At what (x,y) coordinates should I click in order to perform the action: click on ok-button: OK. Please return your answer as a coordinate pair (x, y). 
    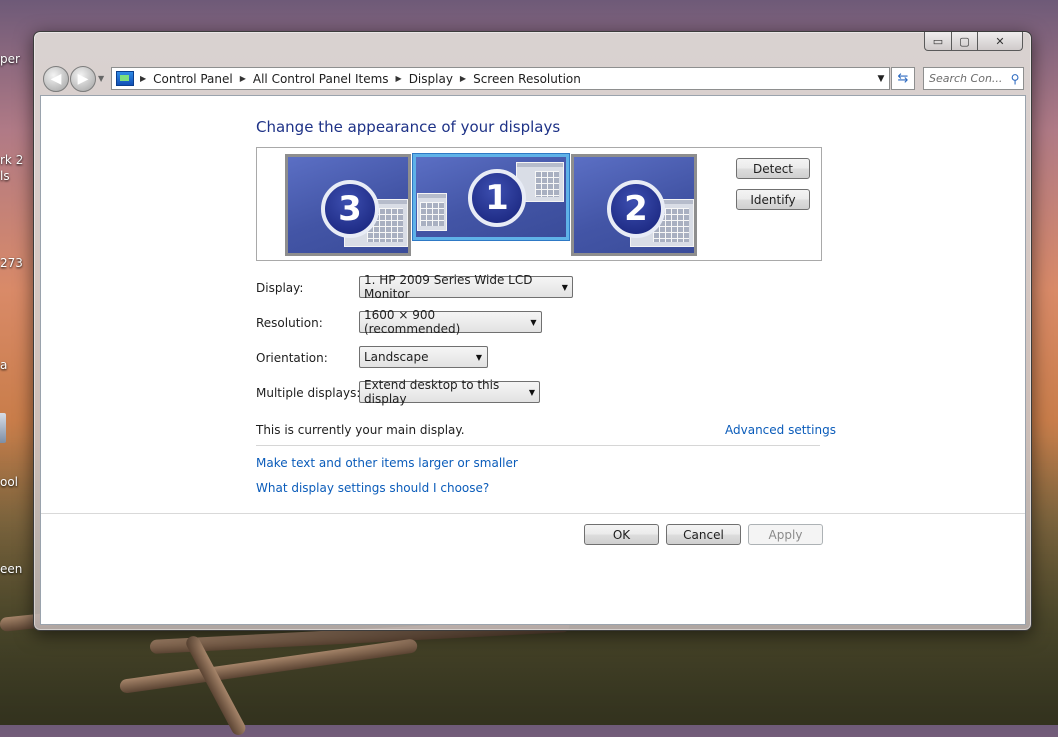
    Looking at the image, I should click on (621, 534).